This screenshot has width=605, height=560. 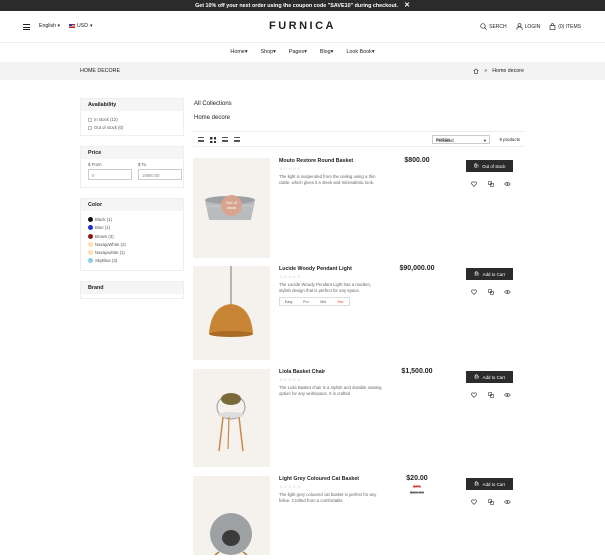 I want to click on filter-option-in-stock: In stock (12), so click(x=132, y=119).